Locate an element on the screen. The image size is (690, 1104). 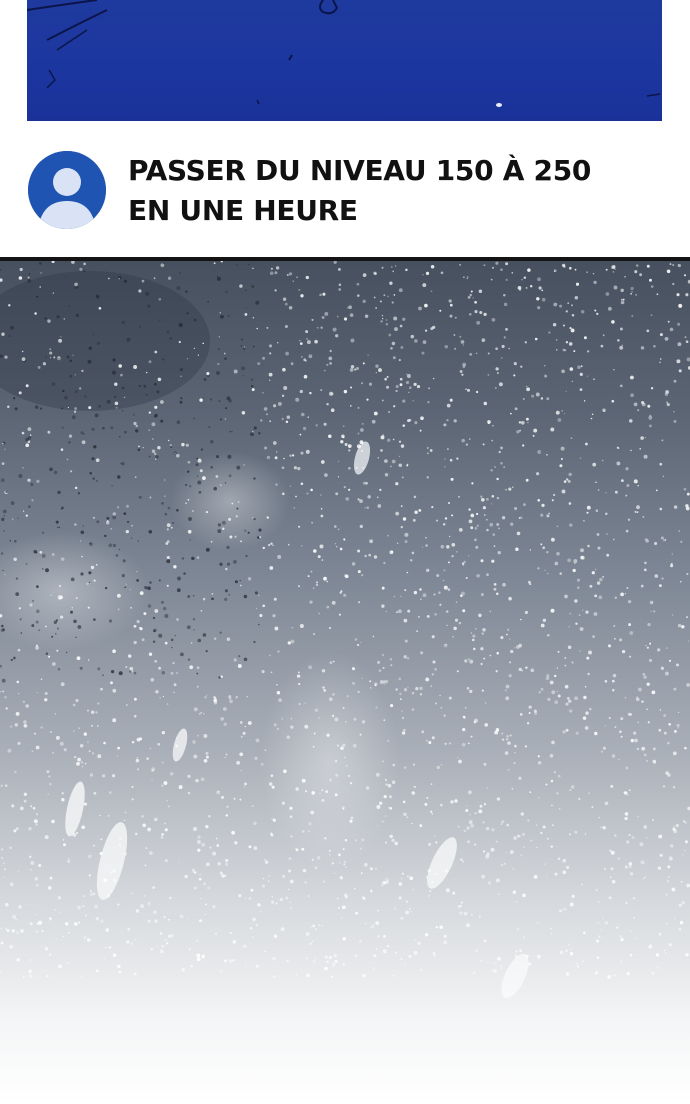
post-header: PASSER DU NIVEAU 150 À 250 EN UNE HEURE is located at coordinates (345, 189).